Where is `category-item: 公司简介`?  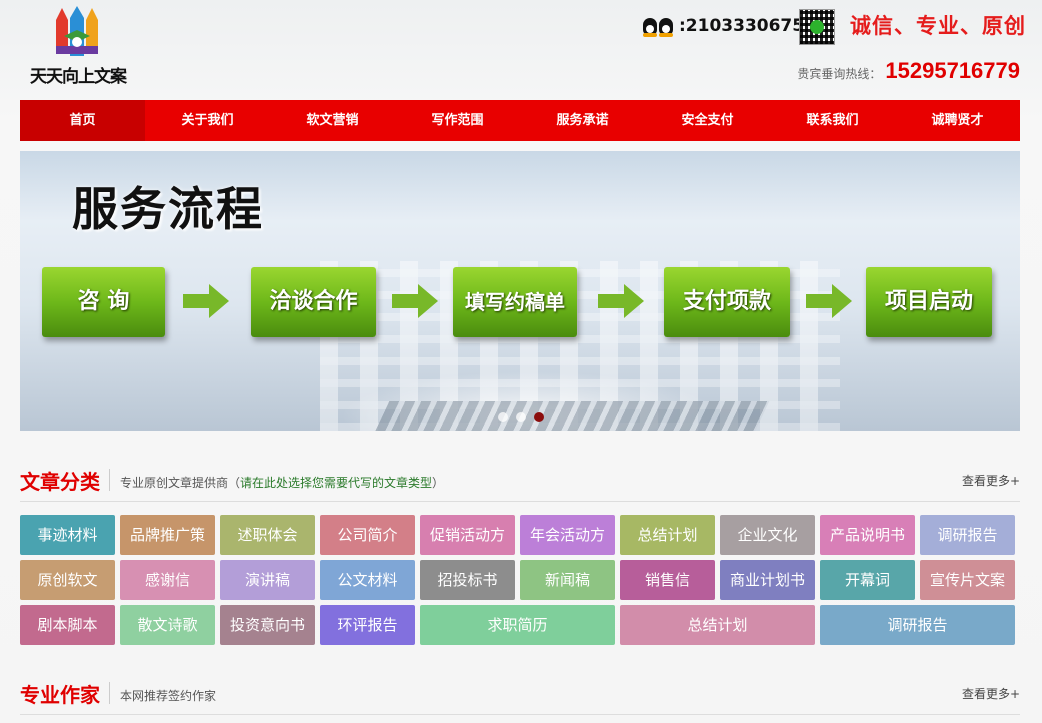
category-item: 公司简介 is located at coordinates (367, 535).